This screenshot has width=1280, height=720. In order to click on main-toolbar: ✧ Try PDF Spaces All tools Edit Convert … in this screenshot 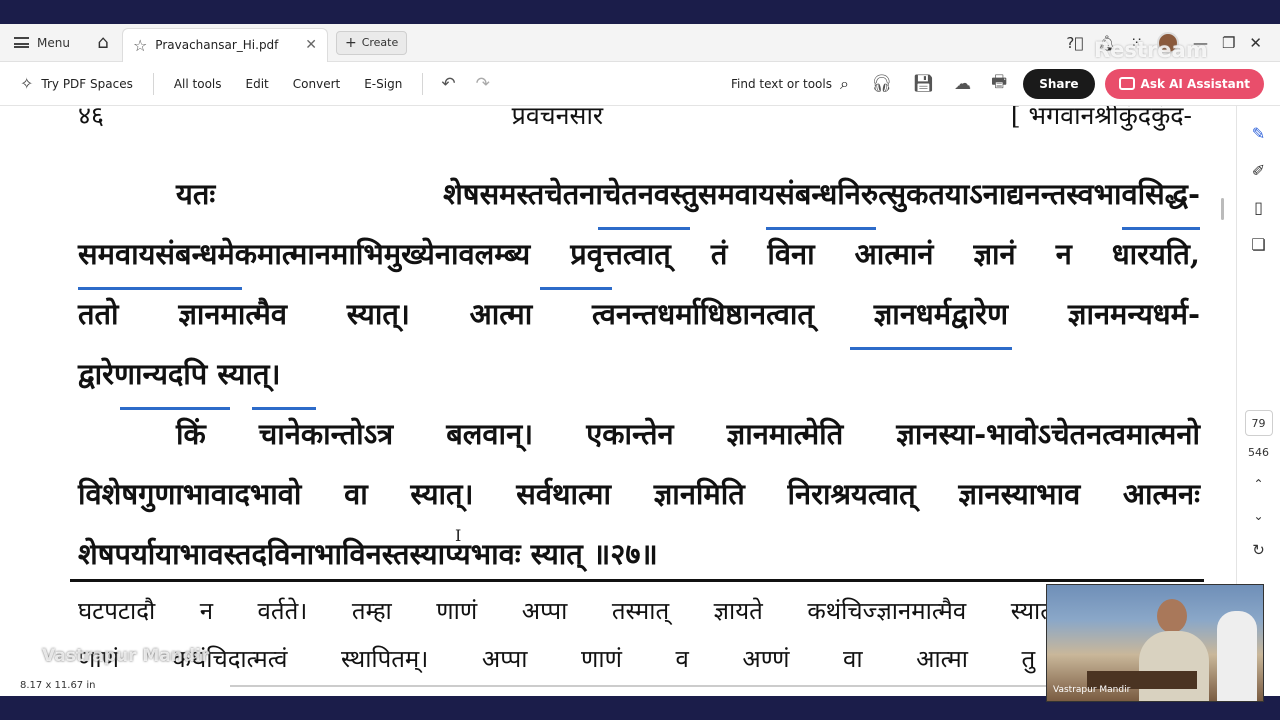, I will do `click(640, 84)`.